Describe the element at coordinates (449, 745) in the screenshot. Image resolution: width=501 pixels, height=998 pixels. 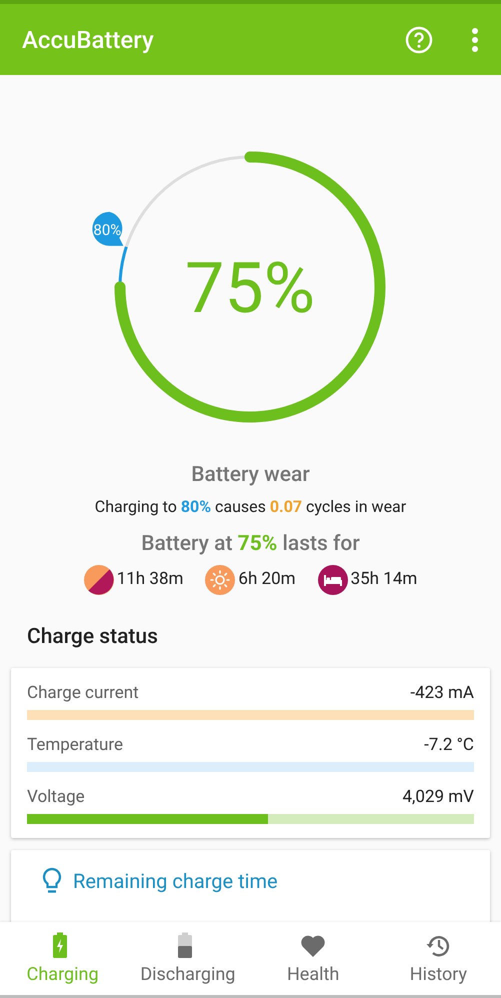
I see `metric-value: -7.2 °C` at that location.